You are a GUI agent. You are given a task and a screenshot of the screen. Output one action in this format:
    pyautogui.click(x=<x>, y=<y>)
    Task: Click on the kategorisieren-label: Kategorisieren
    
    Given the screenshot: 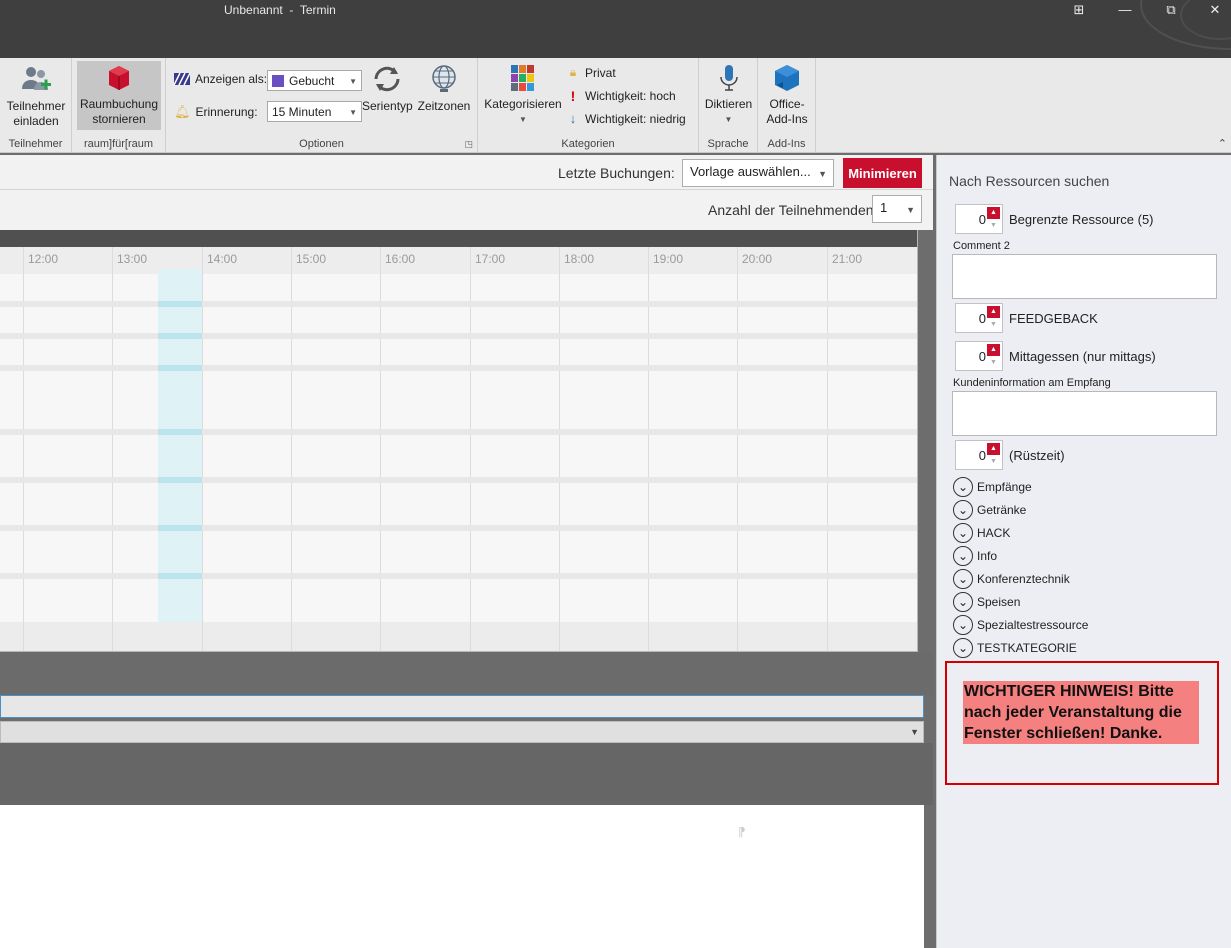 What is the action you would take?
    pyautogui.click(x=523, y=104)
    